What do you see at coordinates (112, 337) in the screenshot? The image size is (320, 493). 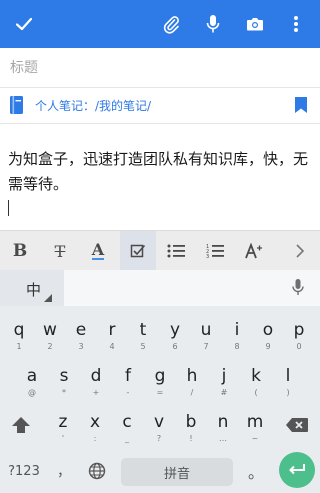 I see `key-r: r4` at bounding box center [112, 337].